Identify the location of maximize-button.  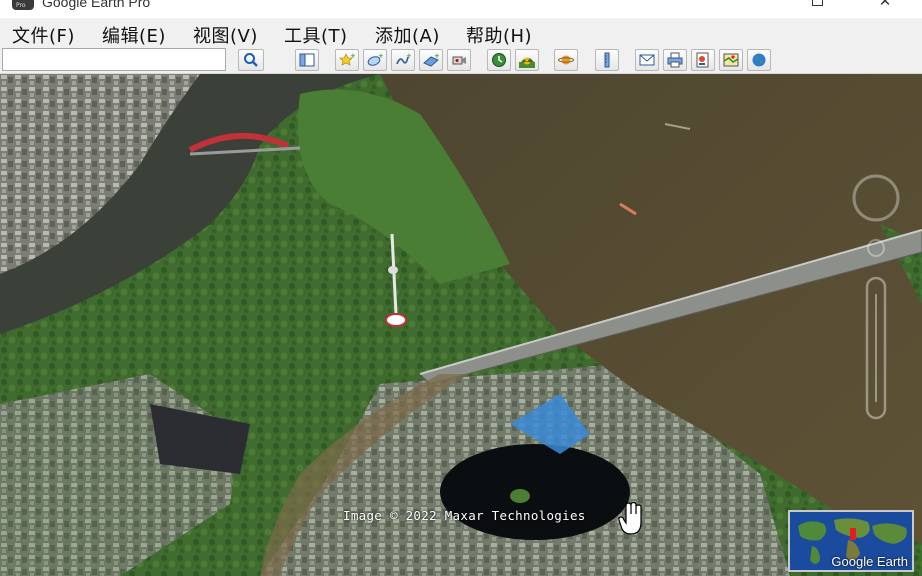
(817, 8).